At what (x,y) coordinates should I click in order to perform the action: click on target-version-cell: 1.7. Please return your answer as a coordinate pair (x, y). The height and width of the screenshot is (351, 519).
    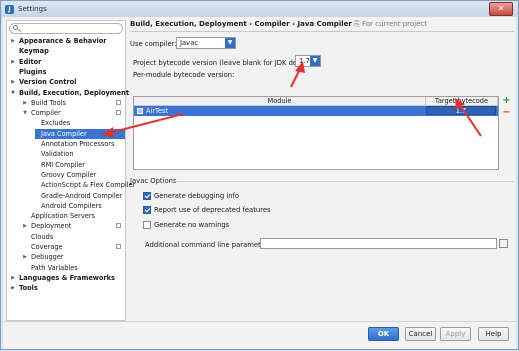
    Looking at the image, I should click on (461, 110).